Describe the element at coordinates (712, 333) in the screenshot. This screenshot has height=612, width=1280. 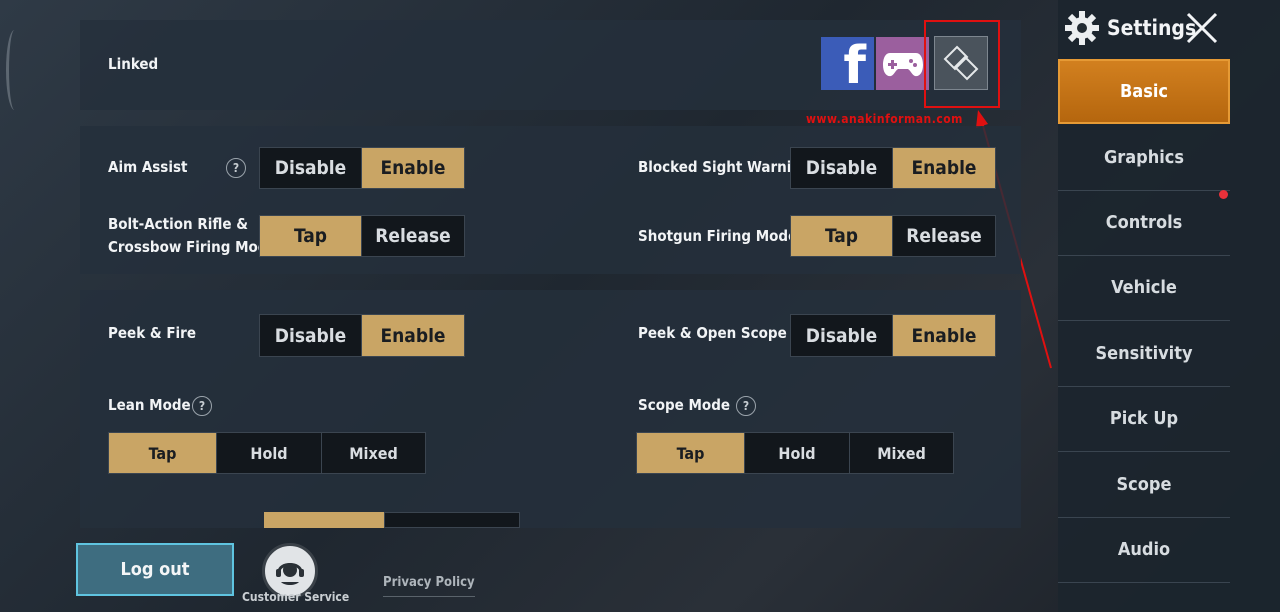
I see `peek-scope-label: Peek & Open Scope` at that location.